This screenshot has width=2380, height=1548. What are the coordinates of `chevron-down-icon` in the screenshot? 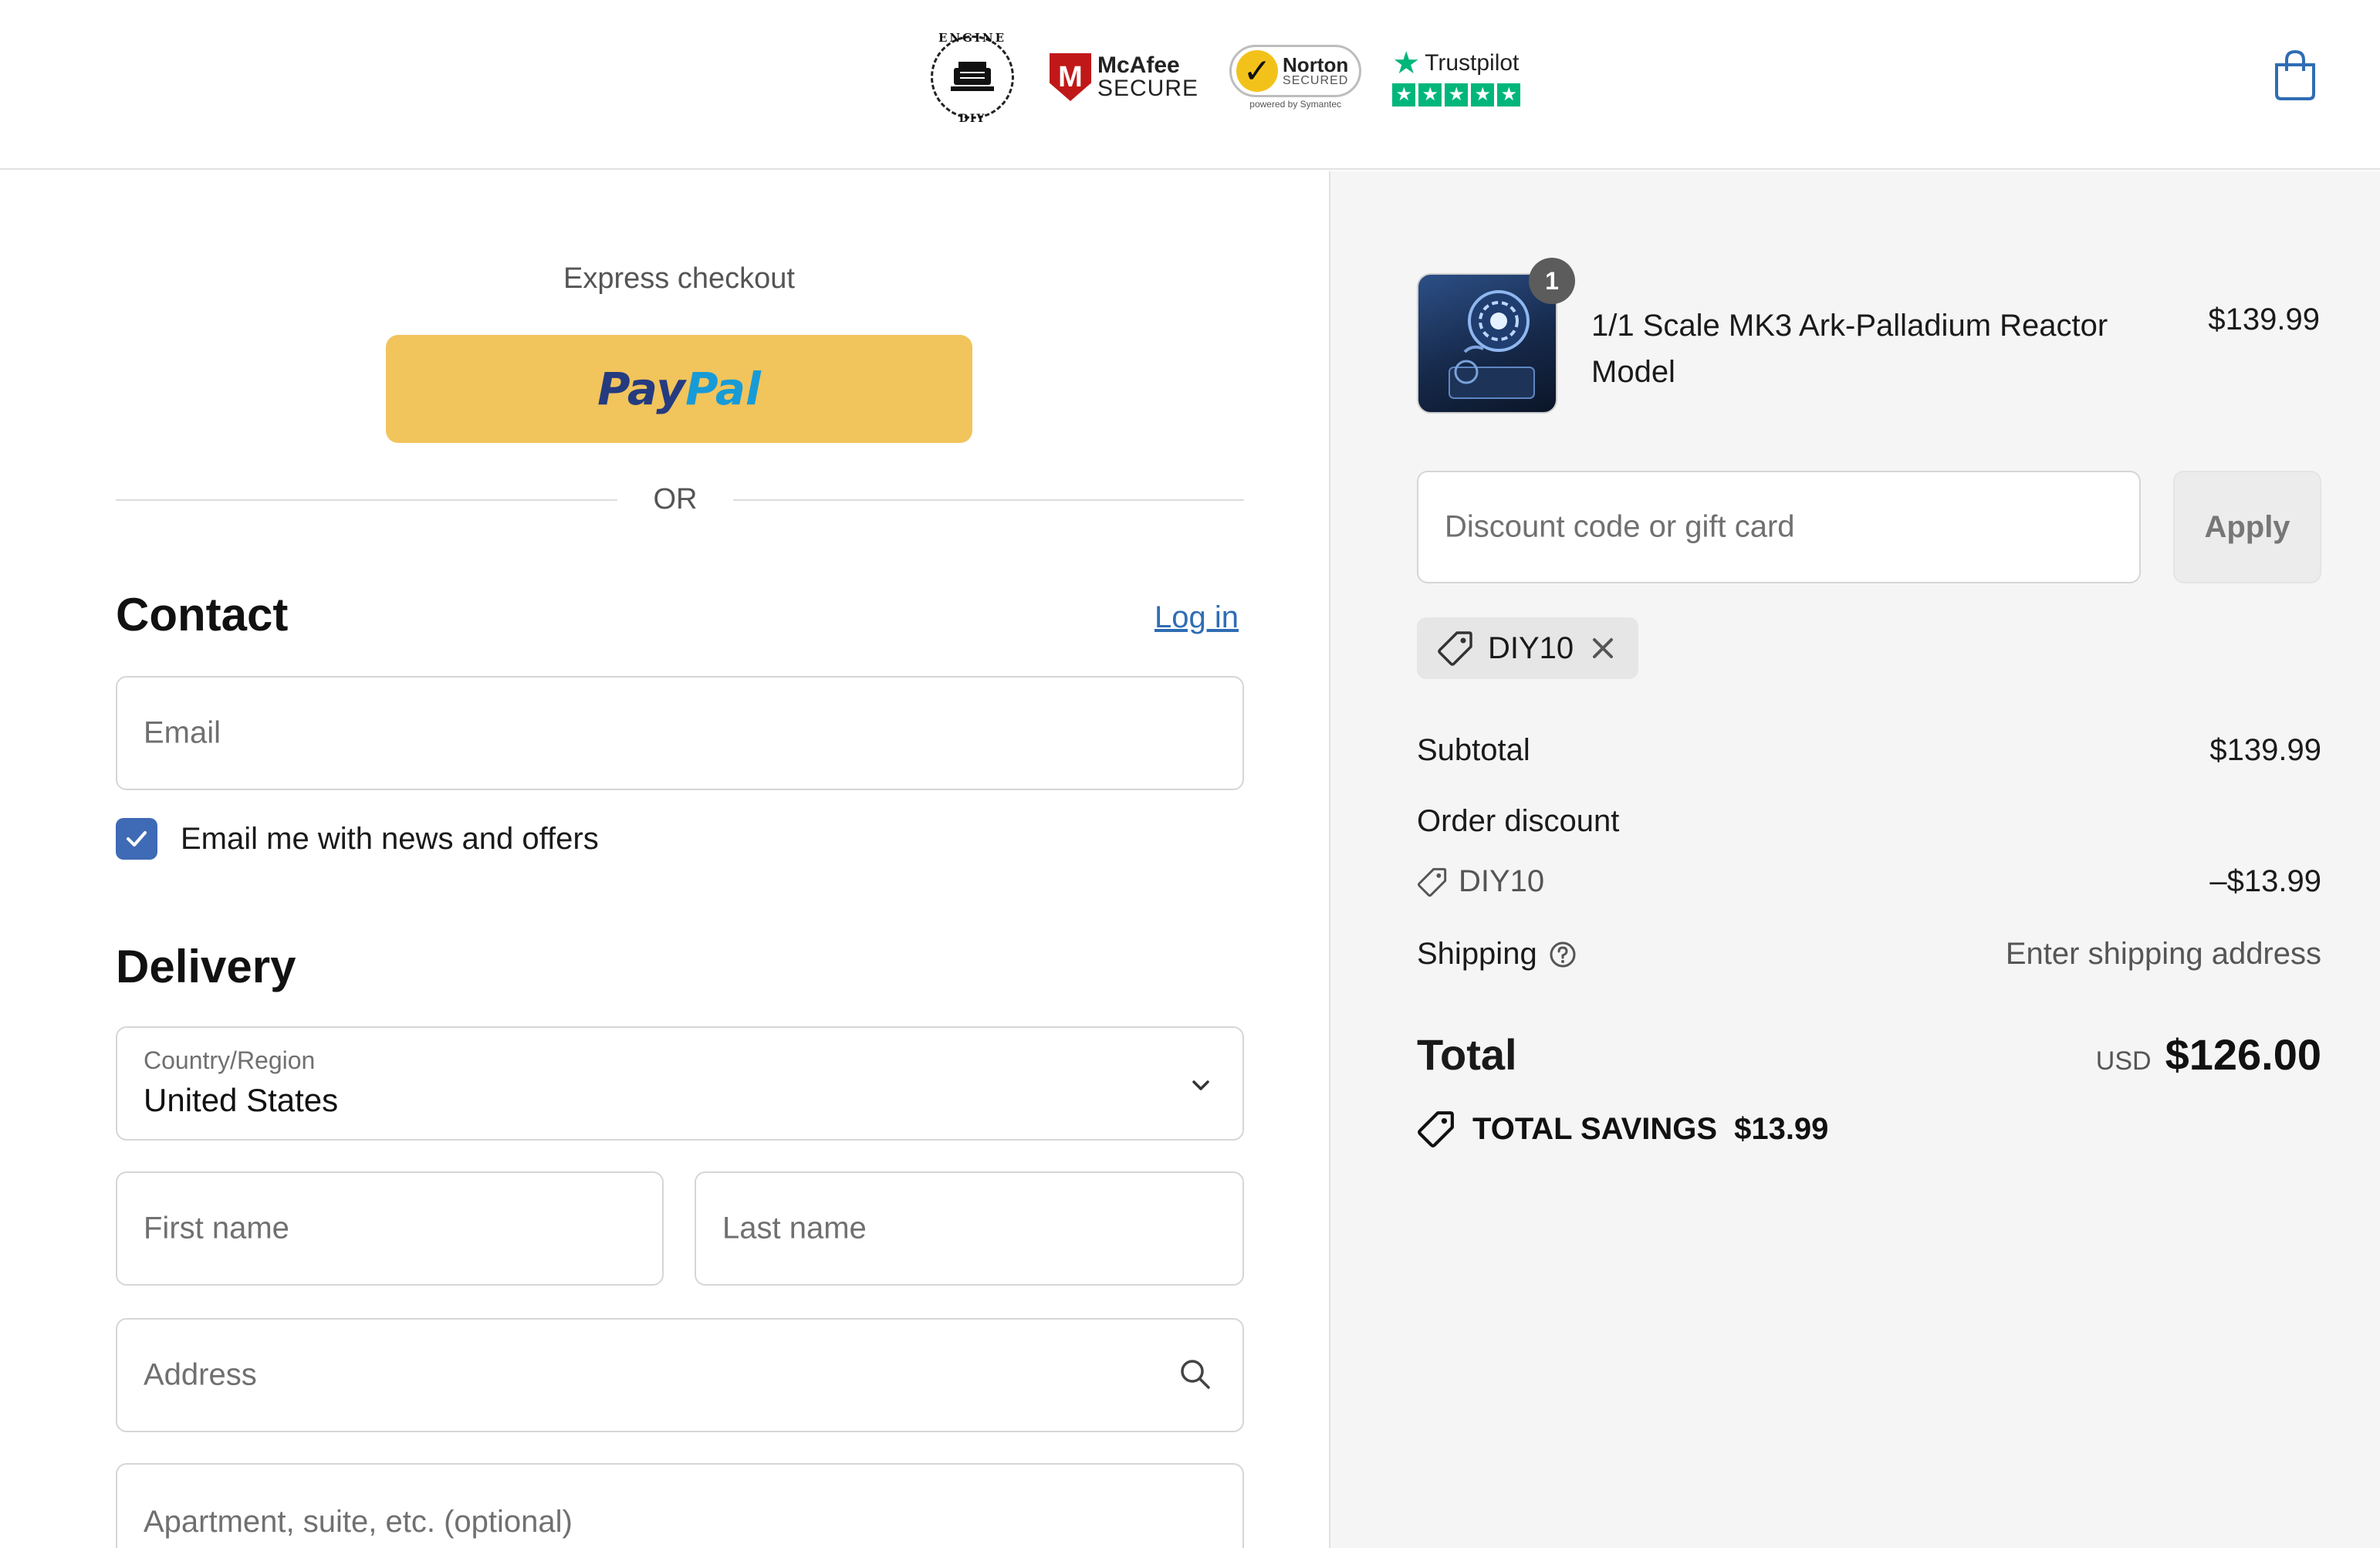 It's located at (1201, 1085).